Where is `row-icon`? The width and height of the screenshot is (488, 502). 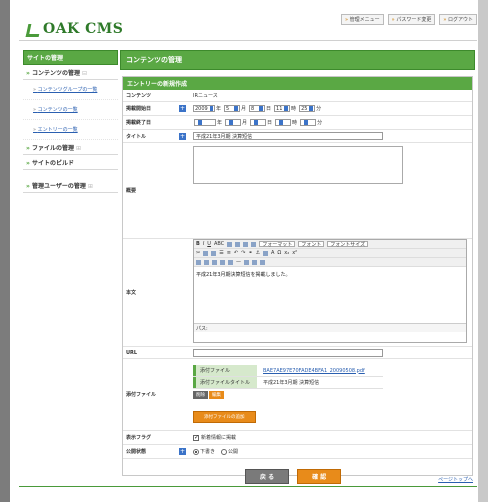 row-icon is located at coordinates (214, 262).